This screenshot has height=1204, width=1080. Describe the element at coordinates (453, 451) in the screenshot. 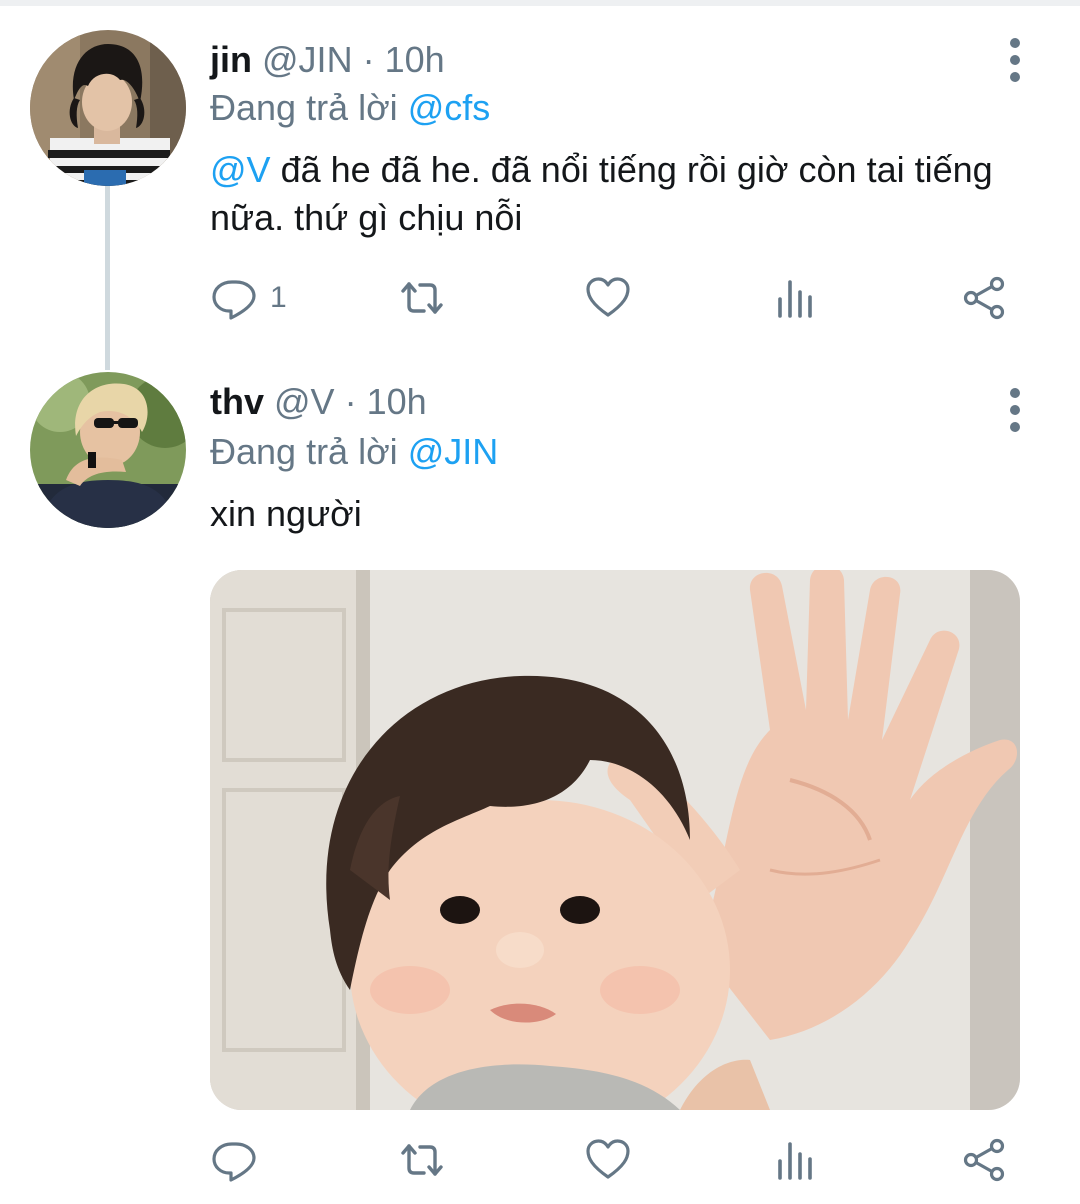

I see `replying-to-handle: @JIN` at that location.